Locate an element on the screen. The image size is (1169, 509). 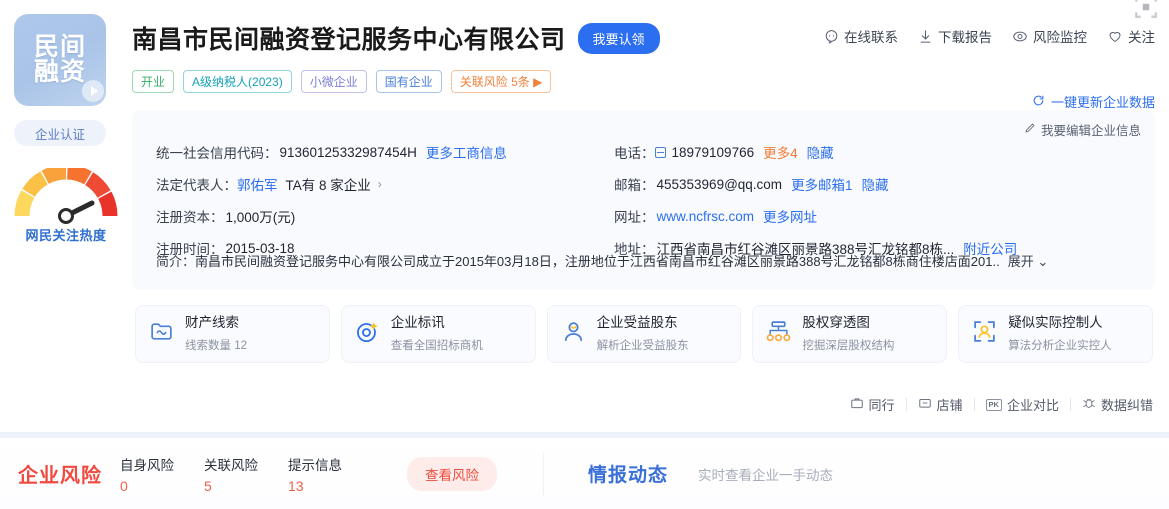
edit-info-label: 我要编辑企业信息 is located at coordinates (1090, 131).